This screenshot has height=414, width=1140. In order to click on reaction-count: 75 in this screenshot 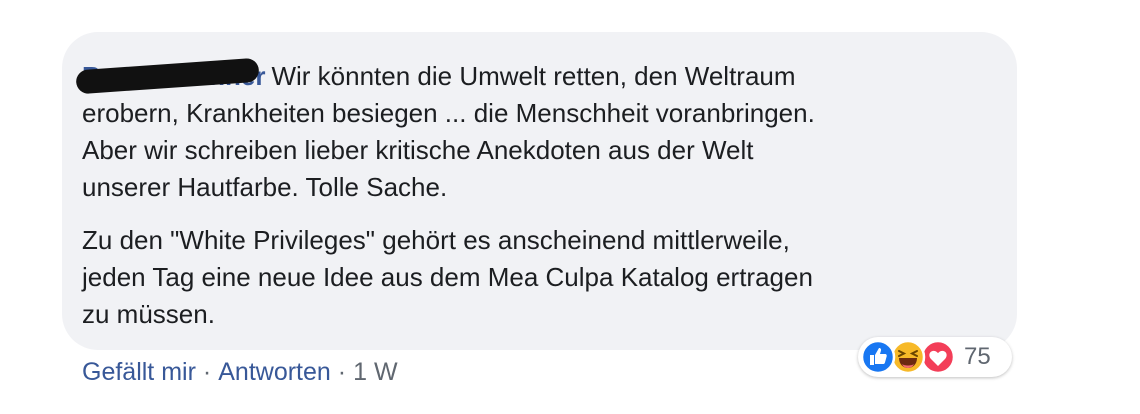, I will do `click(977, 356)`.